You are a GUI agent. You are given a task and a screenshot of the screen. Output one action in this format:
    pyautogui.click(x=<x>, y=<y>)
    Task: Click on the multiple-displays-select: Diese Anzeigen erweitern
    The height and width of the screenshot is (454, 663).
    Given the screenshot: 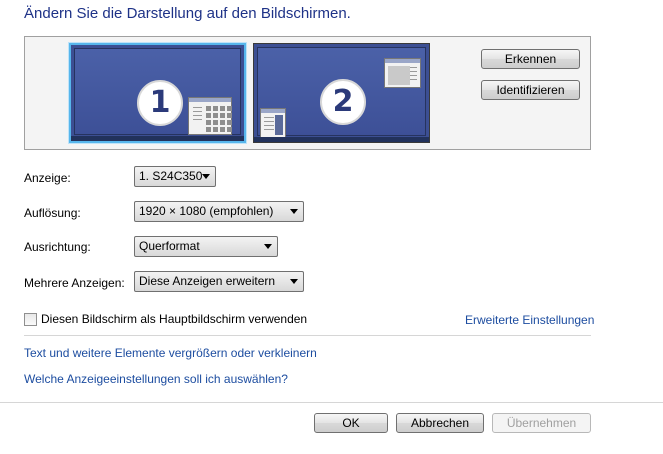 What is the action you would take?
    pyautogui.click(x=219, y=281)
    